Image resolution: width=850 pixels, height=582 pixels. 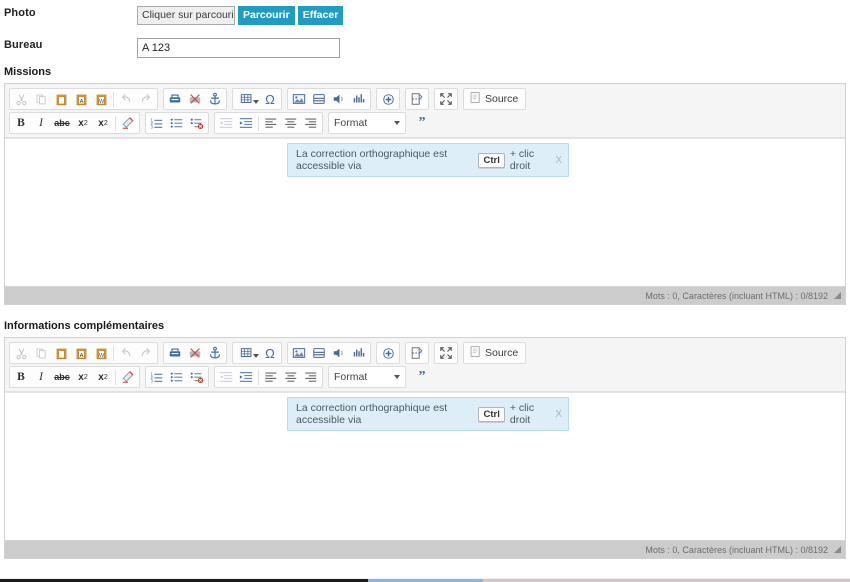 I want to click on toolgroup-lists: 123, so click(x=177, y=377).